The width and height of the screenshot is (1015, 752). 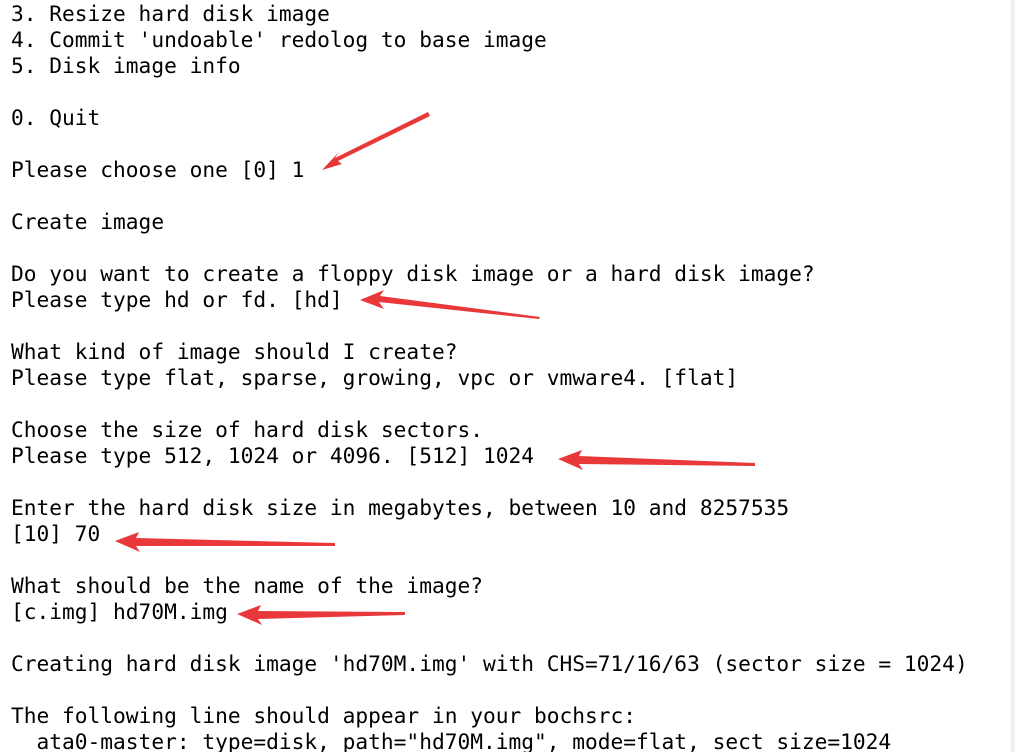 I want to click on terminal-line: Please choose one [0] 1, so click(x=158, y=169).